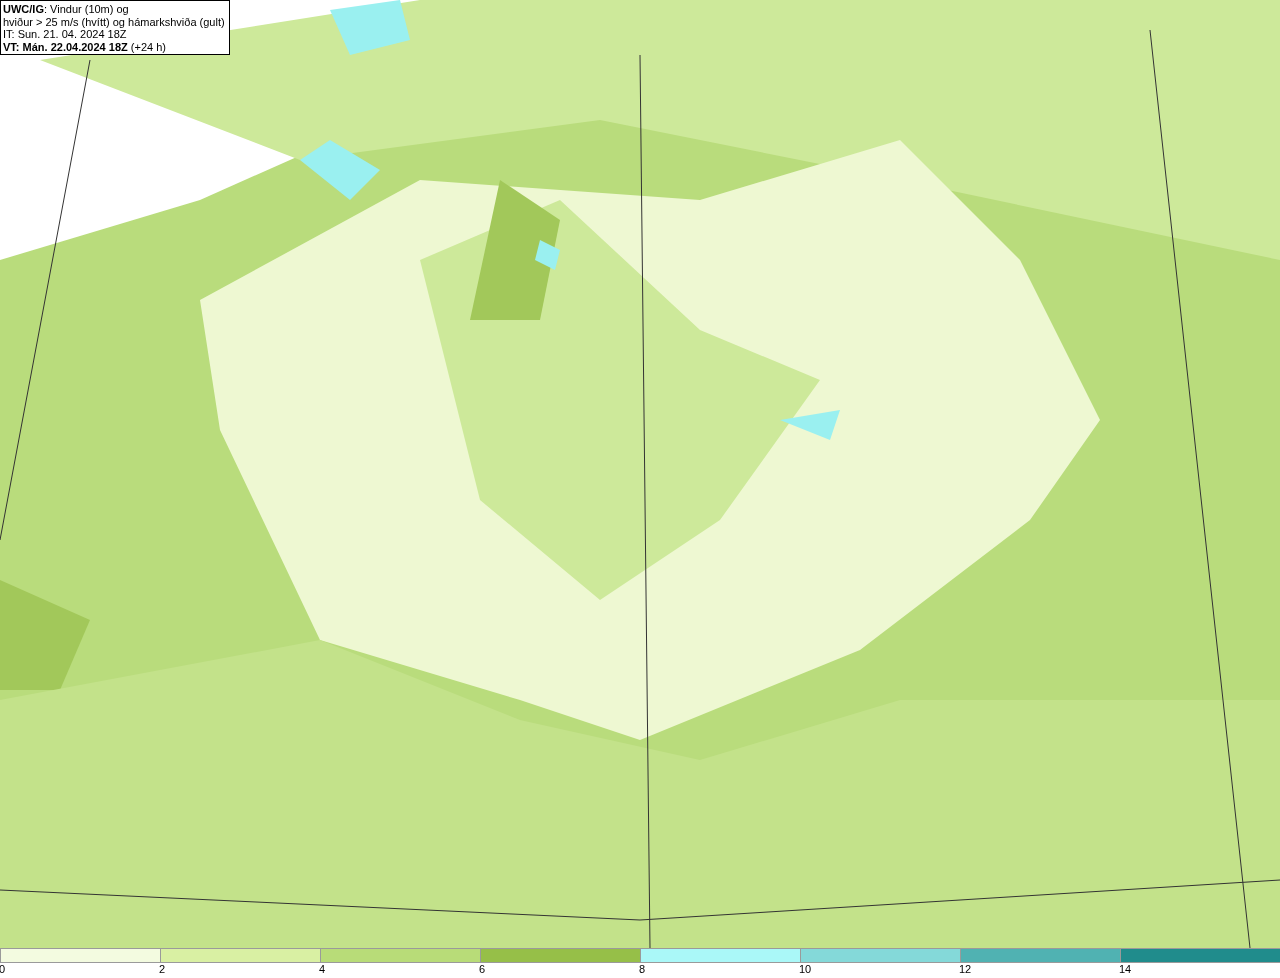  I want to click on legend-label: 2, so click(162, 969).